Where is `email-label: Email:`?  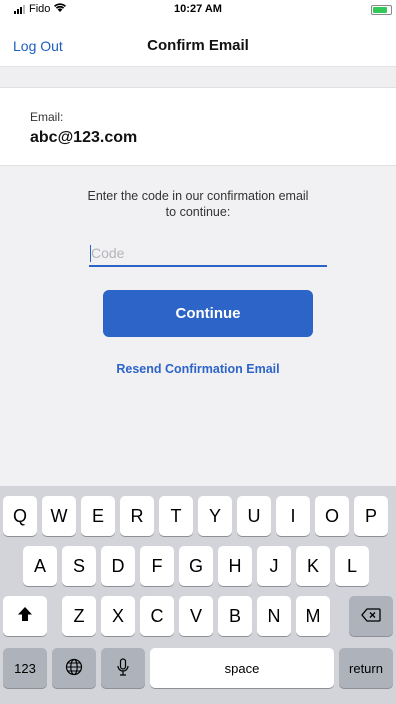 email-label: Email: is located at coordinates (47, 117).